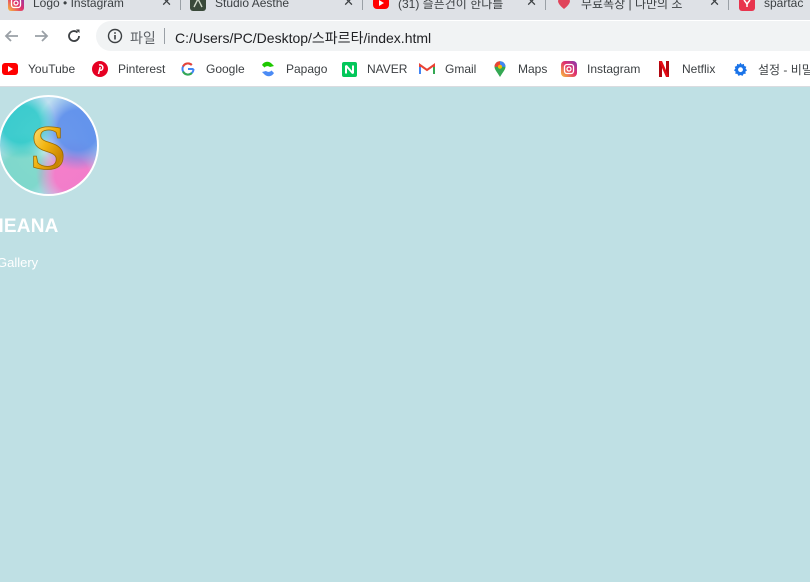 This screenshot has height=582, width=810. I want to click on bookmark-google: Google, so click(212, 69).